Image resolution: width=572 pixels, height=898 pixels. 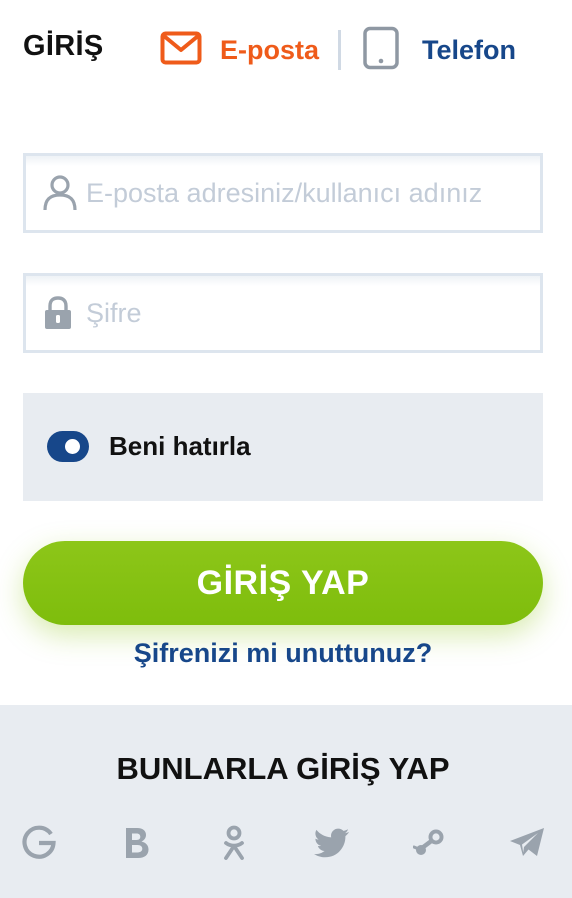 I want to click on forgot-password-link: Şifrenizi mi unuttunuz?, so click(x=283, y=653).